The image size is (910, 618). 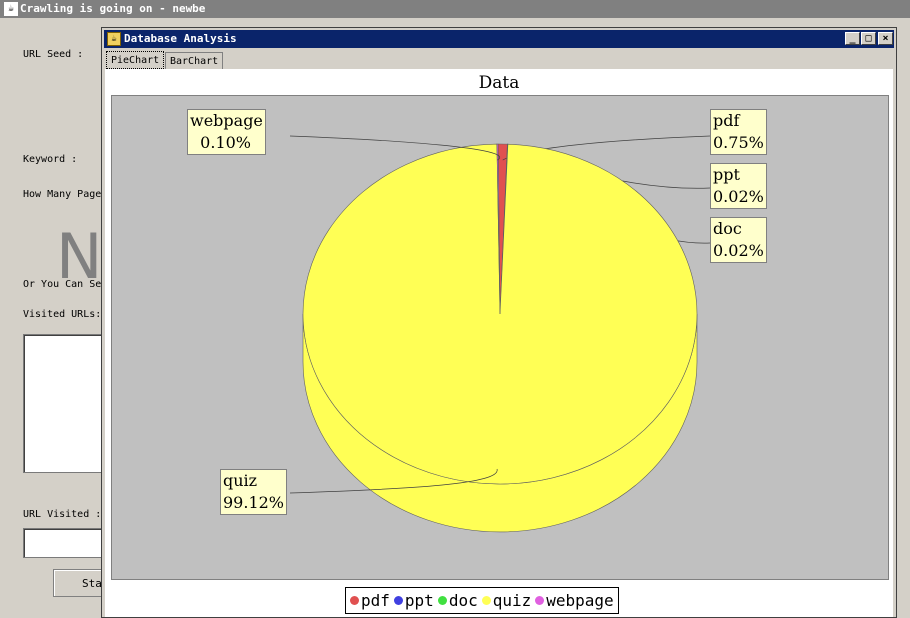 I want to click on or-you-can-label: Or You Can Se, so click(x=62, y=284).